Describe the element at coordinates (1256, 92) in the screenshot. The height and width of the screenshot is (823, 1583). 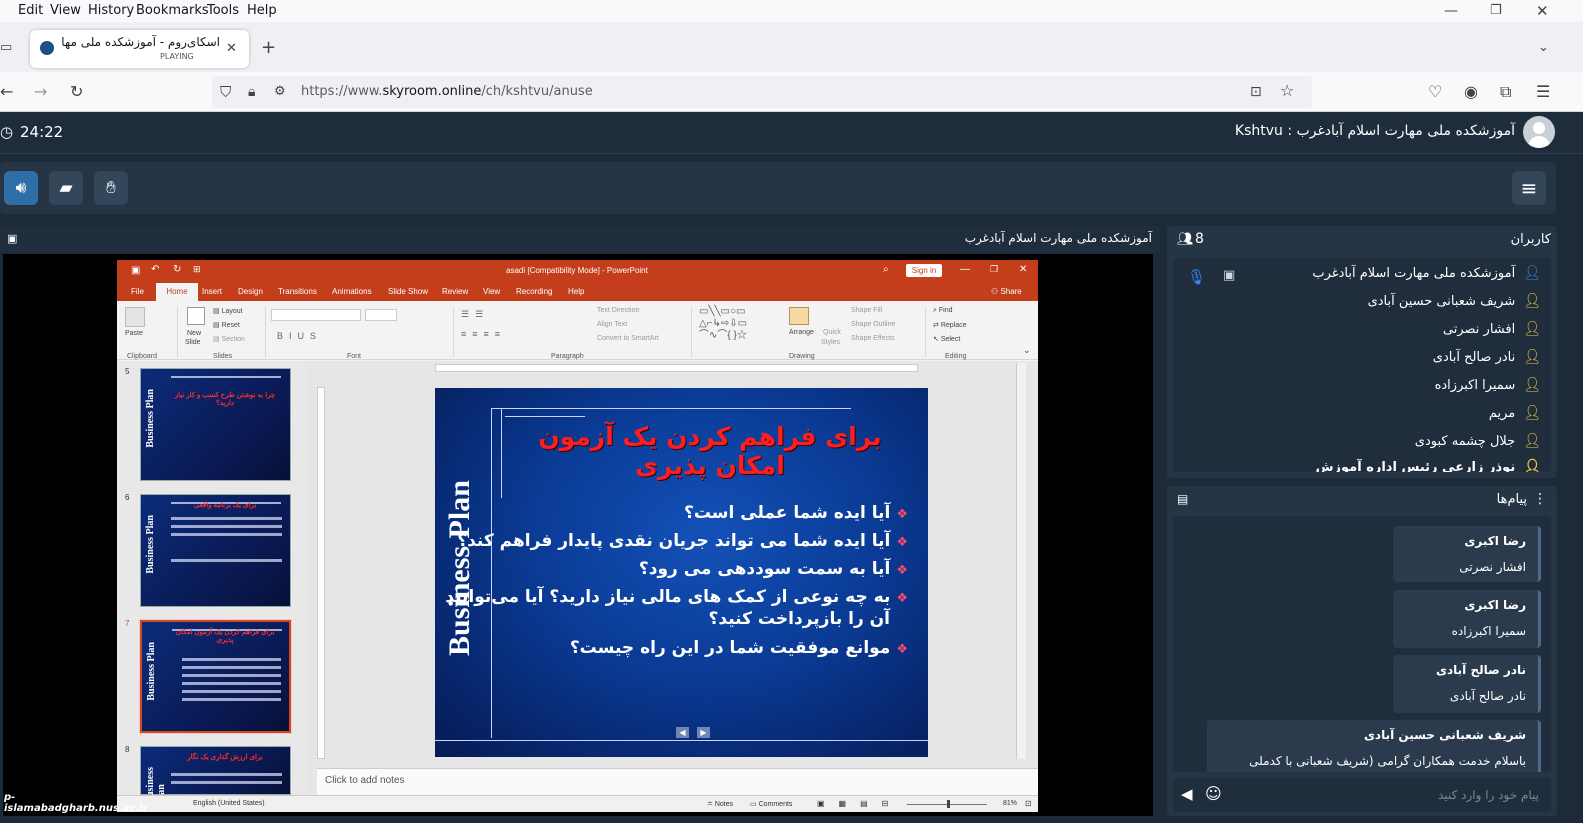
I see `translate-icon: ⊡` at that location.